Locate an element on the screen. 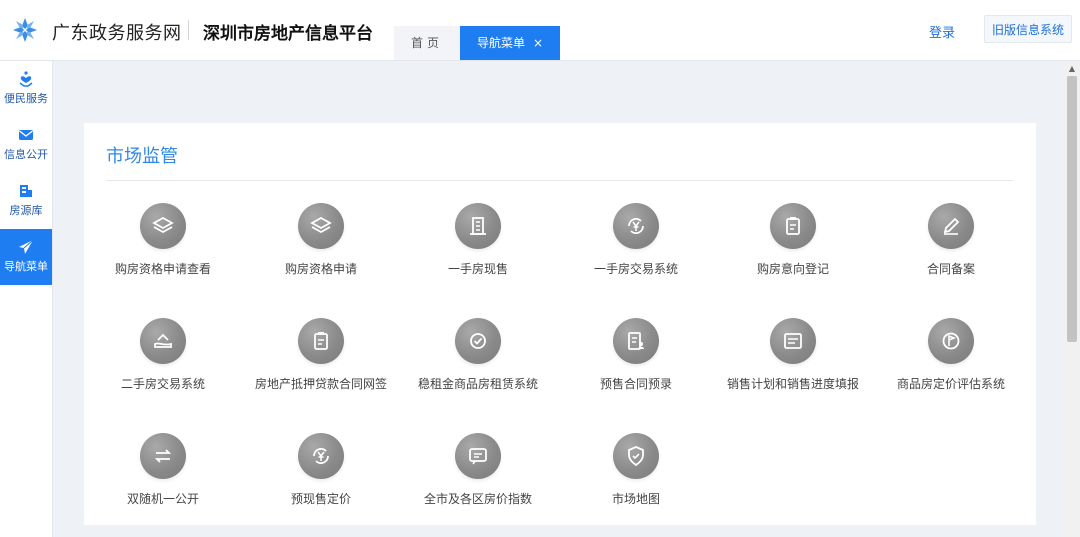 Image resolution: width=1080 pixels, height=537 pixels. scroll-up-icon: ▲ is located at coordinates (1072, 69).